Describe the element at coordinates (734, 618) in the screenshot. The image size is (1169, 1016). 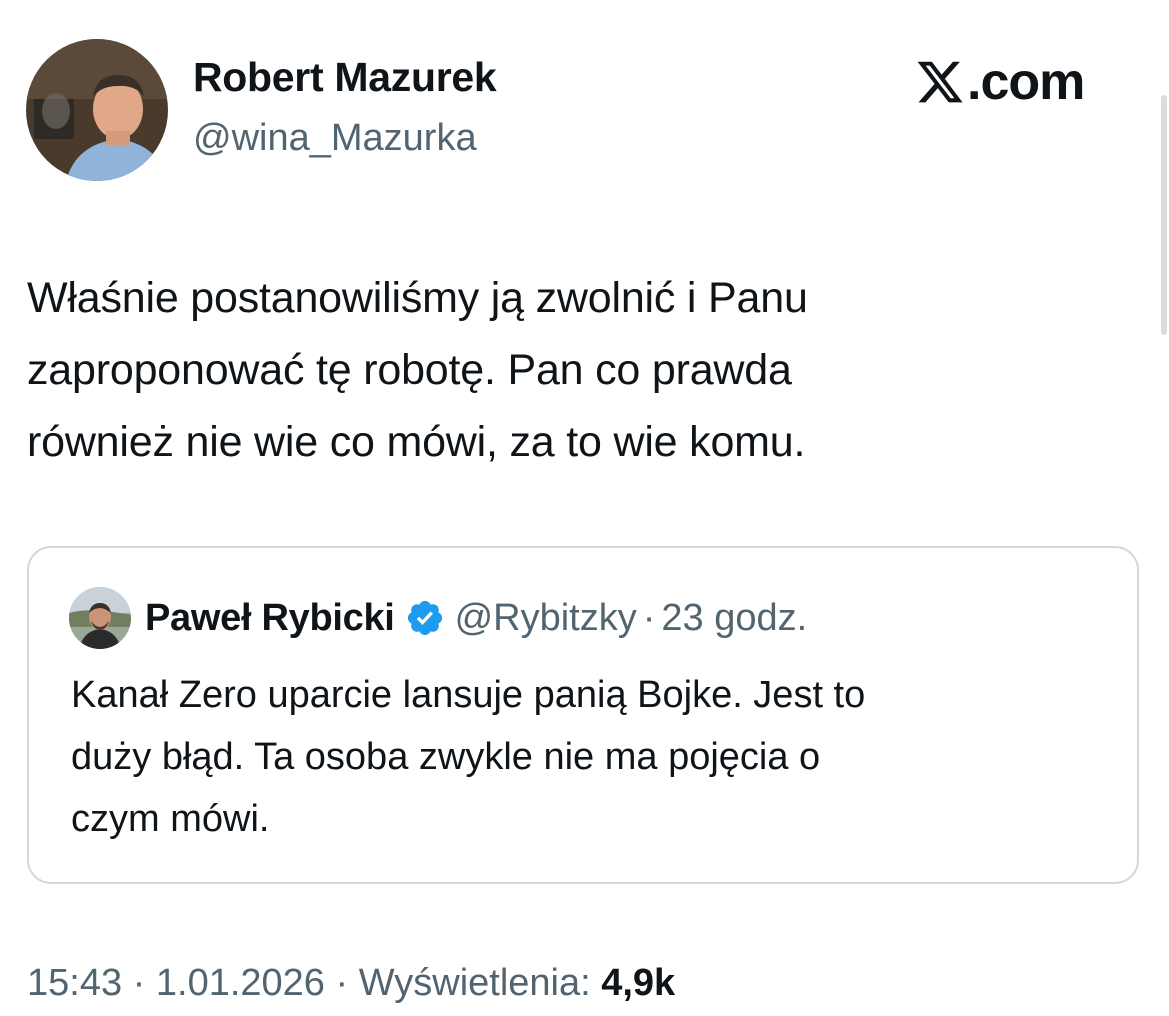
I see `quoted-timestamp: 23 godz.` at that location.